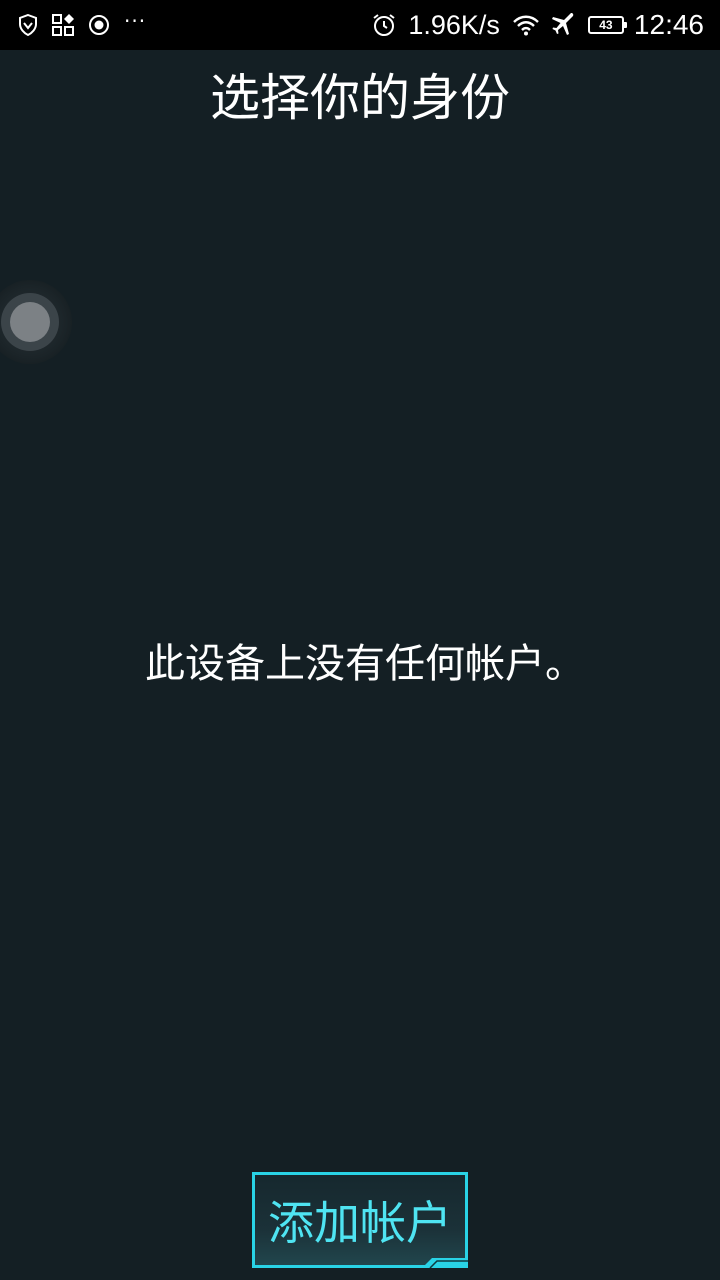 This screenshot has height=1280, width=720. What do you see at coordinates (135, 21) in the screenshot?
I see `overflow-indicator: ···` at bounding box center [135, 21].